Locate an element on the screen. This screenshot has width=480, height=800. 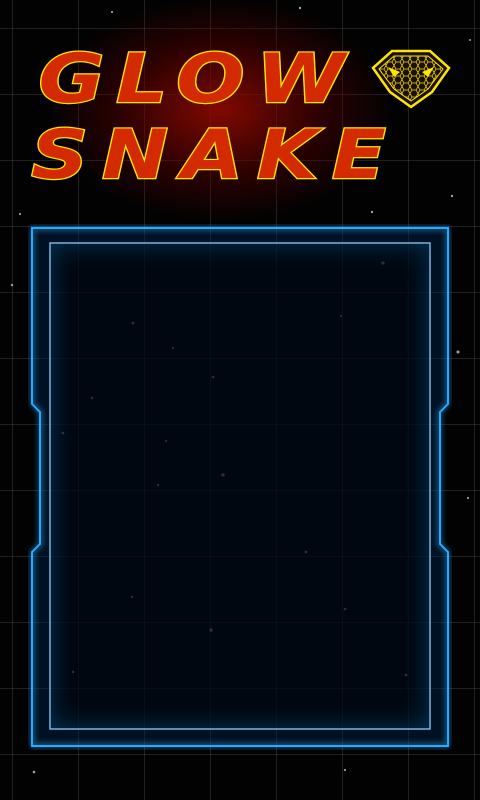
snake-head-icon is located at coordinates (411, 79).